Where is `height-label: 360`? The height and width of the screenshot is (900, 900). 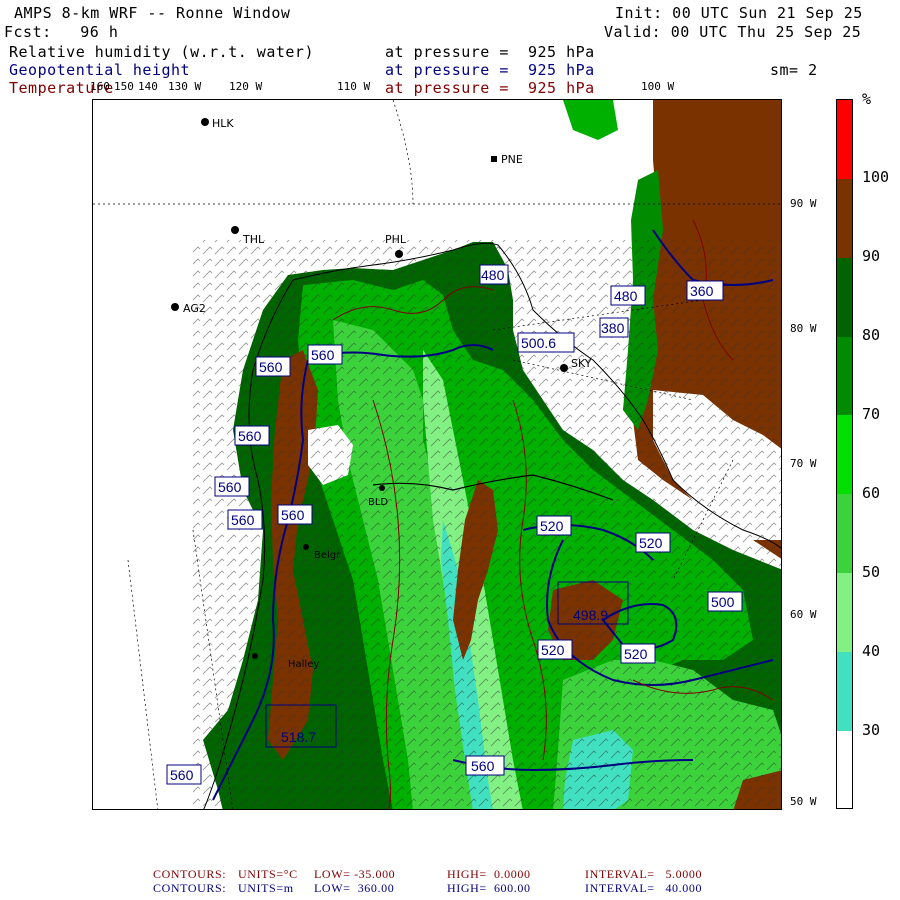
height-label: 360 is located at coordinates (702, 291).